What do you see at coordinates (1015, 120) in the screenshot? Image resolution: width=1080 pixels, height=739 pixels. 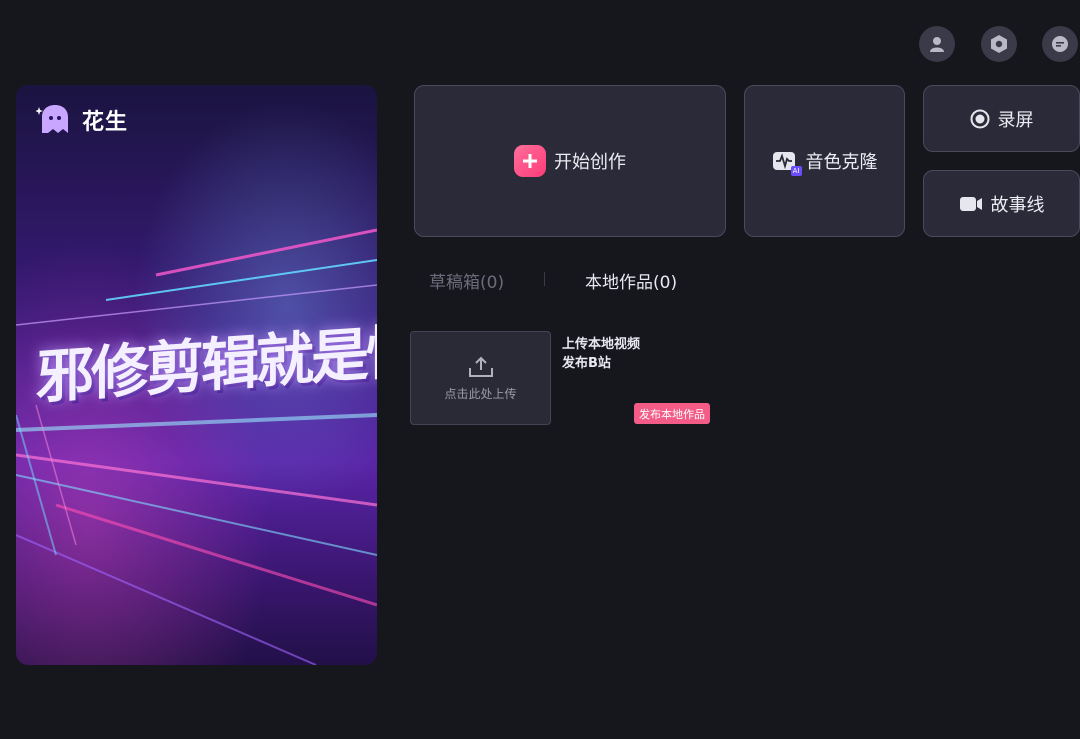 I see `screen-record-label: 录屏` at bounding box center [1015, 120].